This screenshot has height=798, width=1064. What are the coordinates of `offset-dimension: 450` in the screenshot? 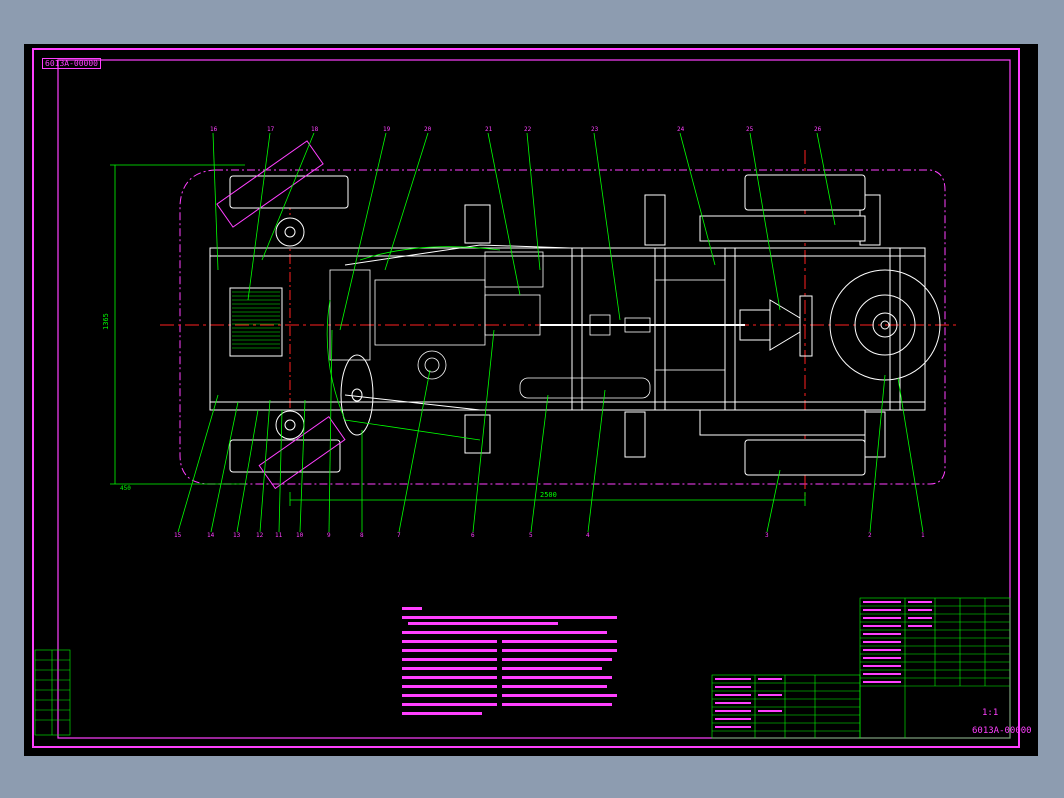 It's located at (125, 488).